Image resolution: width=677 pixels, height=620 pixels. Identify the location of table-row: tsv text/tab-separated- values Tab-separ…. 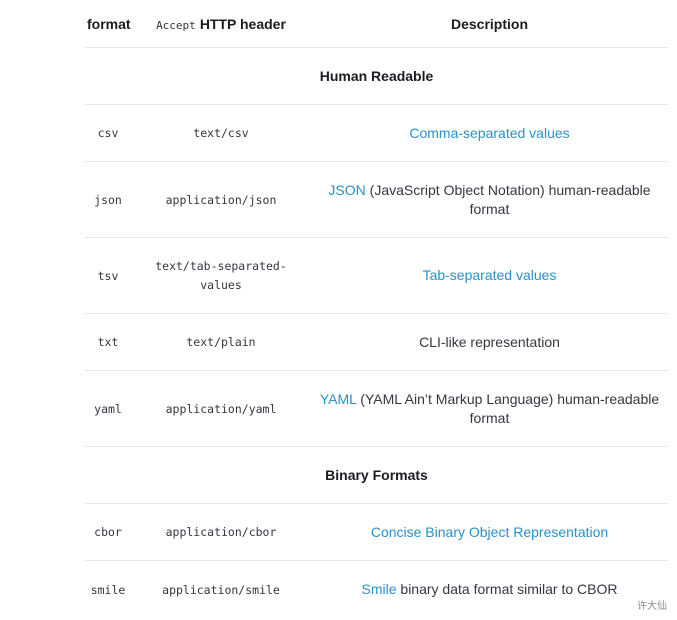
(376, 276).